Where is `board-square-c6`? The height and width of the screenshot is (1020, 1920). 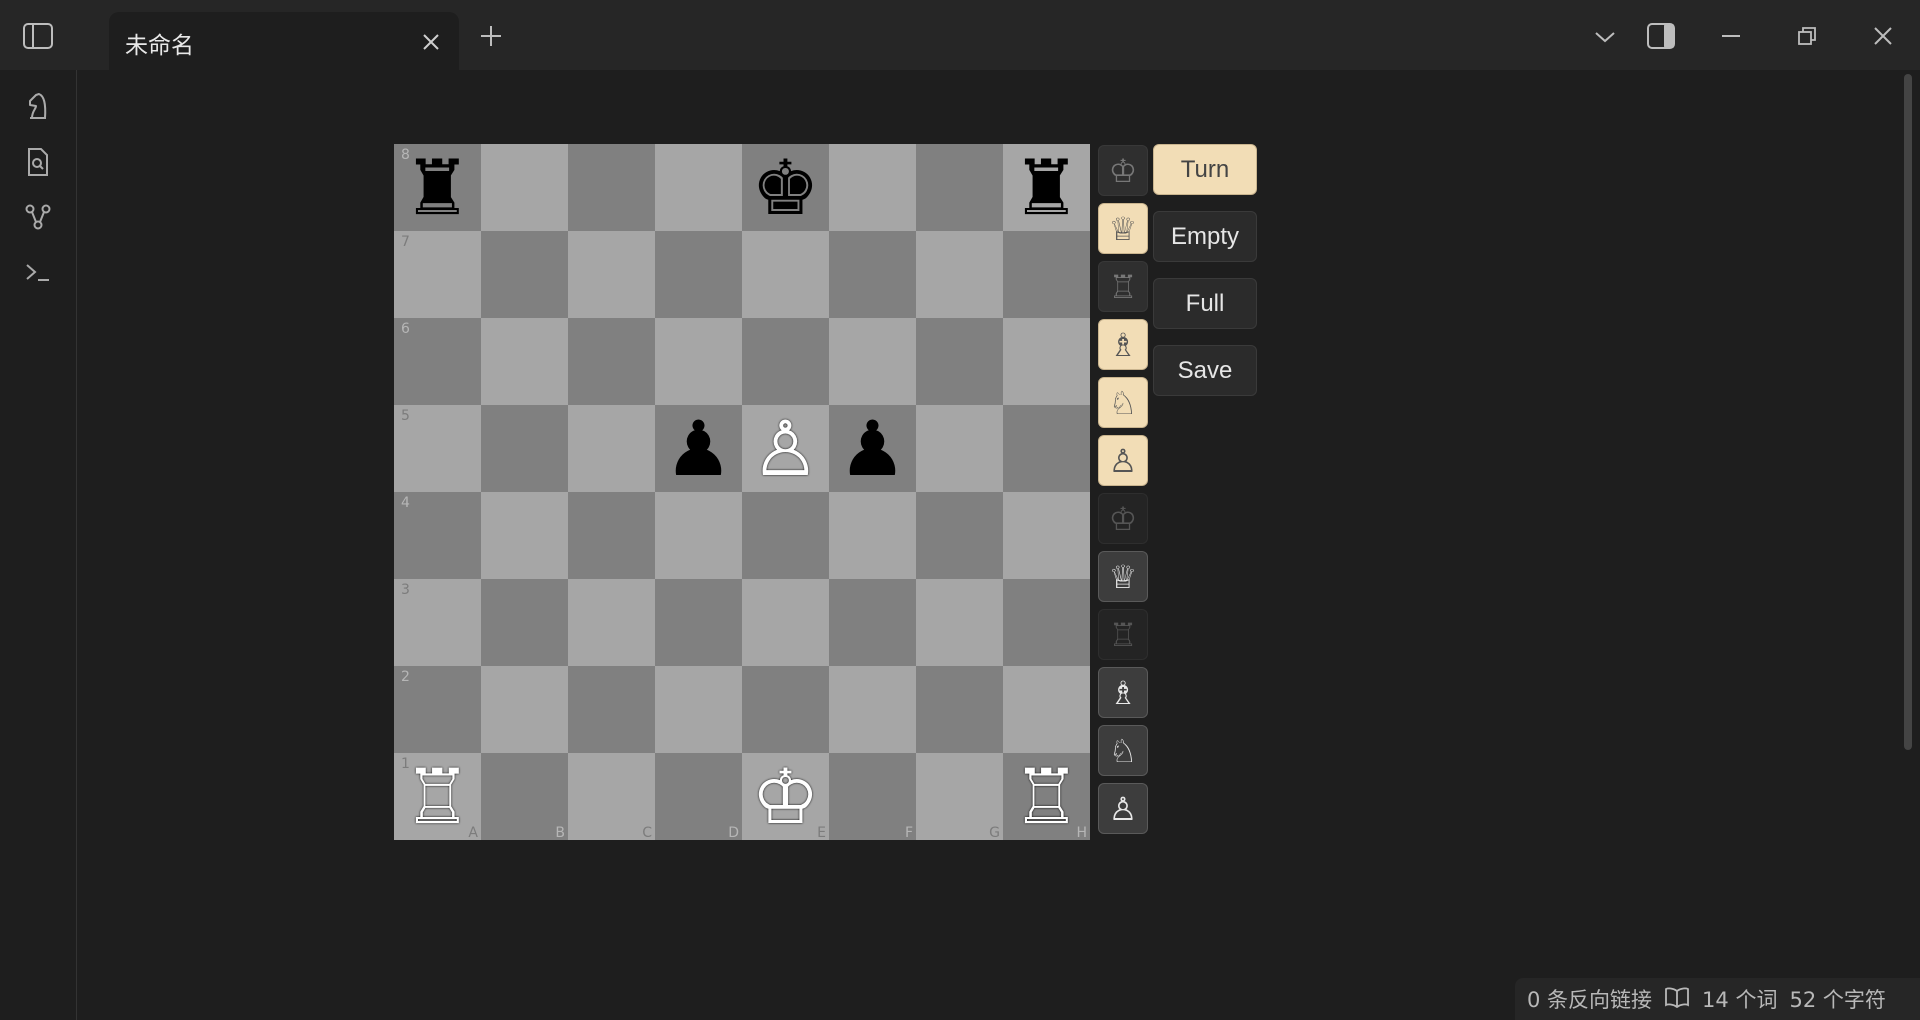 board-square-c6 is located at coordinates (611, 361).